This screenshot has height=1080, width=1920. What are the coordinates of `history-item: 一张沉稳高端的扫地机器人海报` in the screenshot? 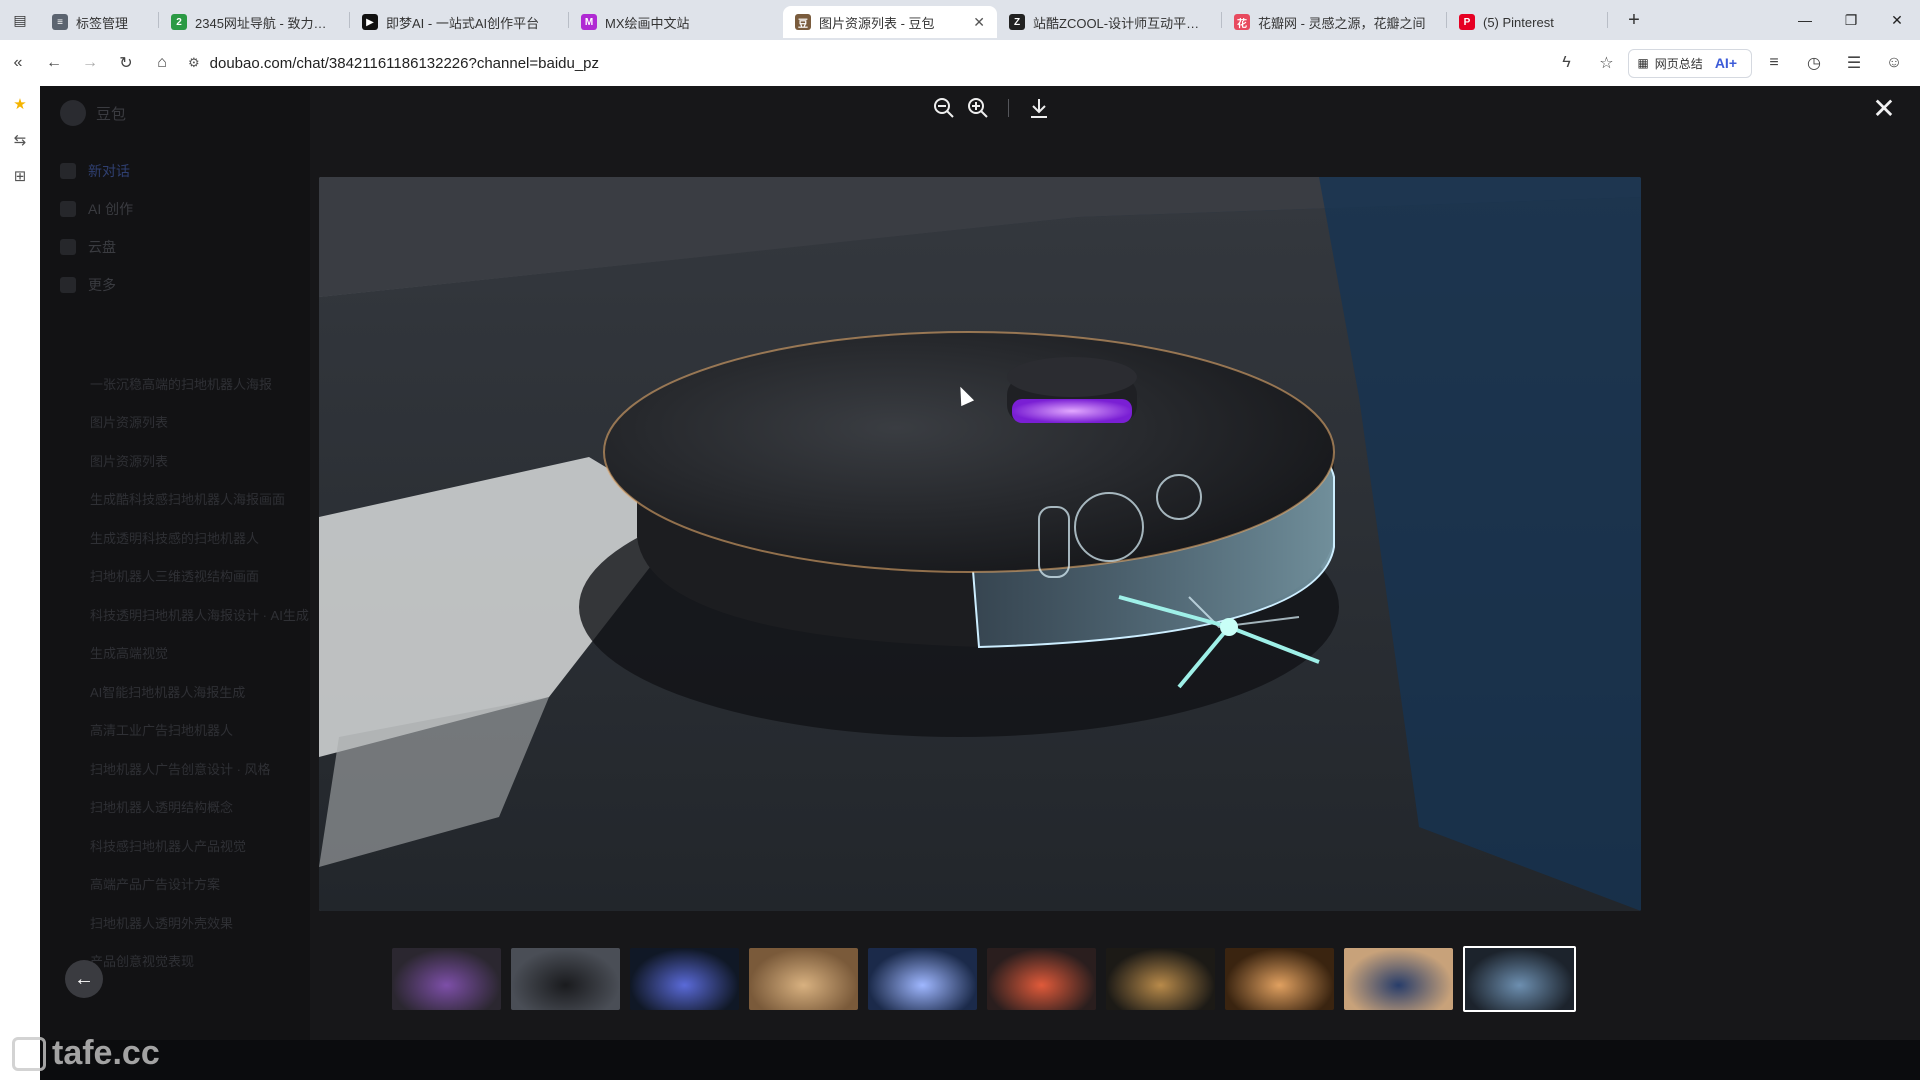 It's located at (199, 383).